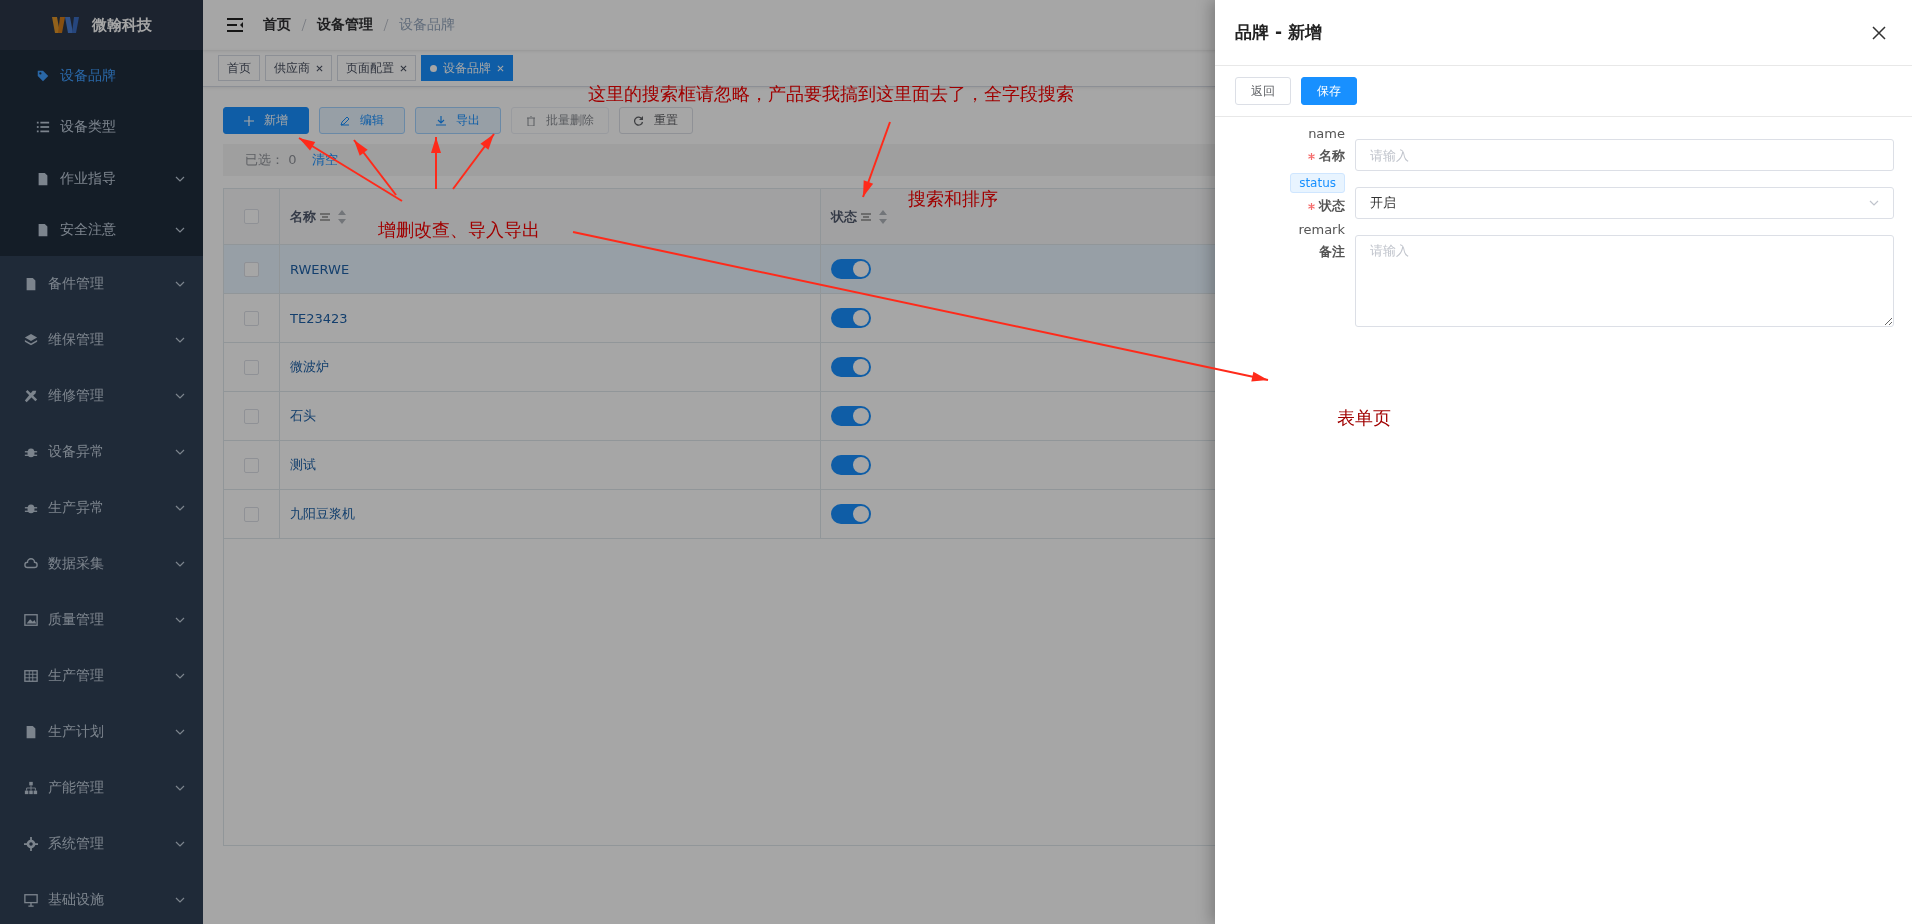  I want to click on menu-item: 设备异常, so click(101, 452).